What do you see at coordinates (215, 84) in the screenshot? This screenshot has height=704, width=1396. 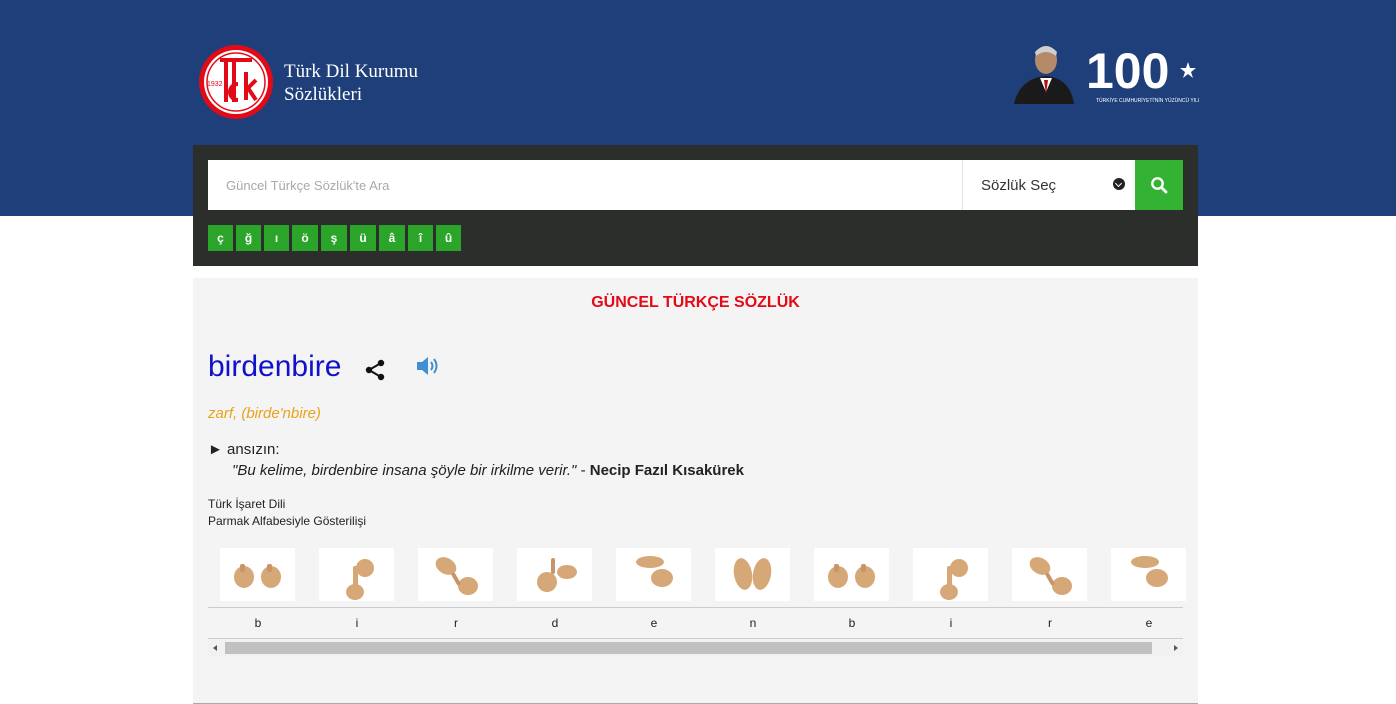 I see `svg-text: 1932` at bounding box center [215, 84].